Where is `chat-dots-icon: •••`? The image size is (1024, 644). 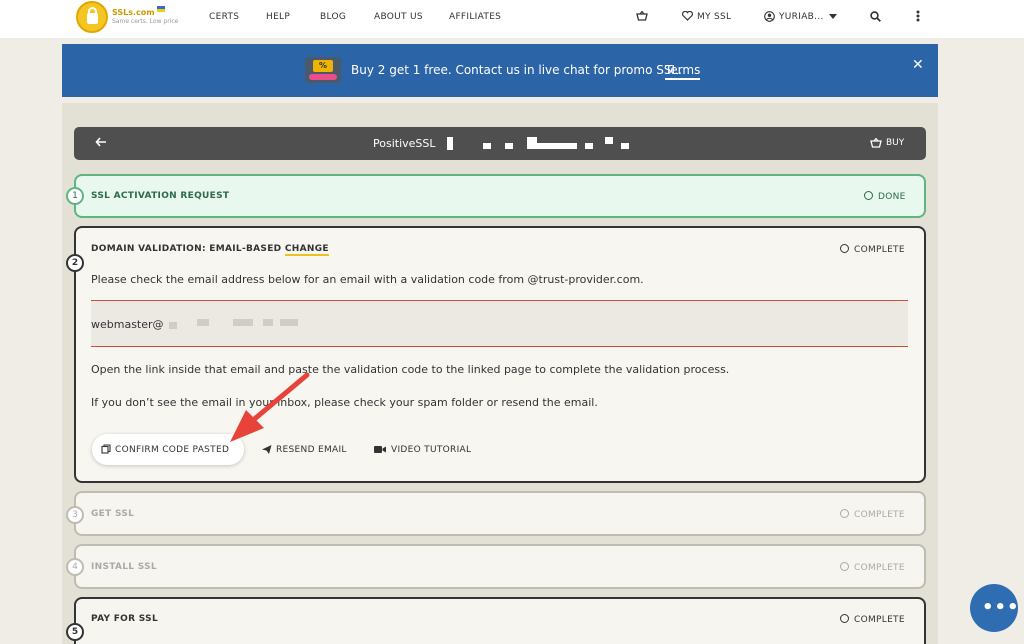
chat-dots-icon: ••• is located at coordinates (1001, 607).